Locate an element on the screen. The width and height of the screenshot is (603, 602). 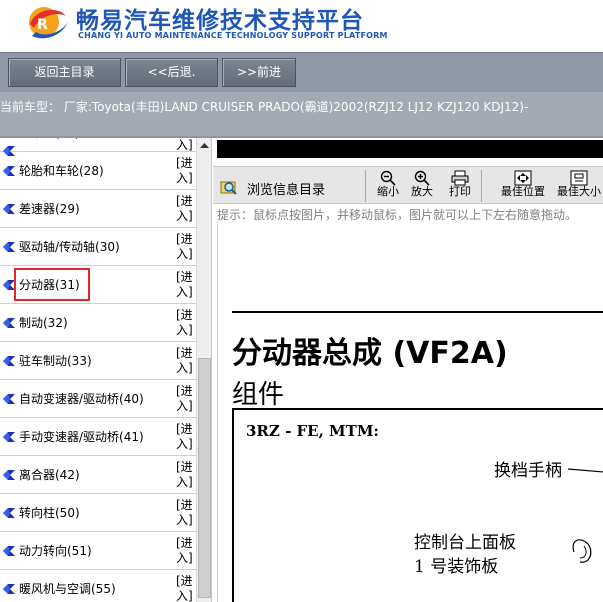
home-button: 返回主目录 is located at coordinates (64, 72).